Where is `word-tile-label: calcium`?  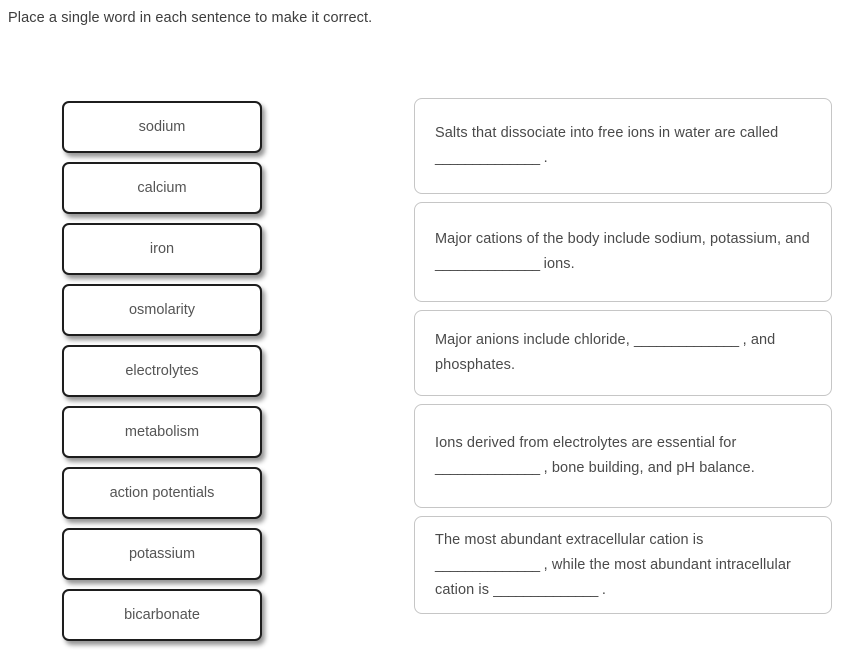
word-tile-label: calcium is located at coordinates (162, 188).